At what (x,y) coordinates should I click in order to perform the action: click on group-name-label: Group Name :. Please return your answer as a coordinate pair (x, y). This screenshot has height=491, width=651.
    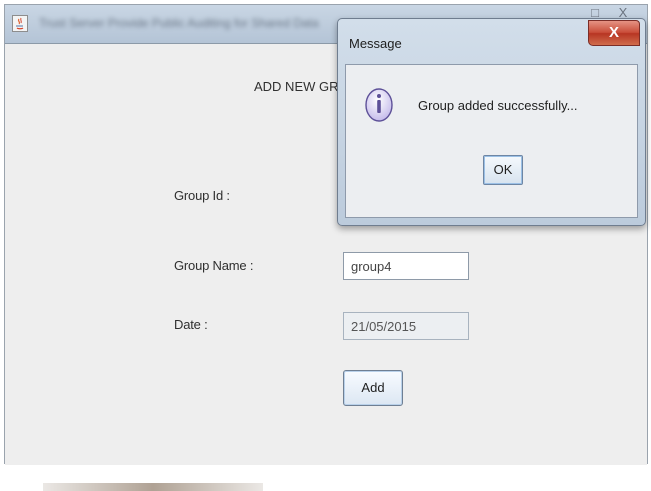
    Looking at the image, I should click on (214, 265).